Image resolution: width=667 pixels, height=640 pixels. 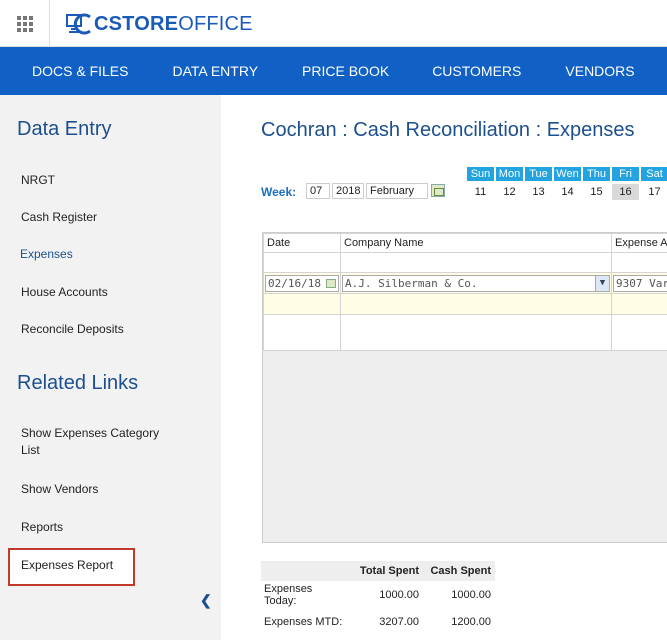 I want to click on week-month-input: February, so click(x=397, y=191).